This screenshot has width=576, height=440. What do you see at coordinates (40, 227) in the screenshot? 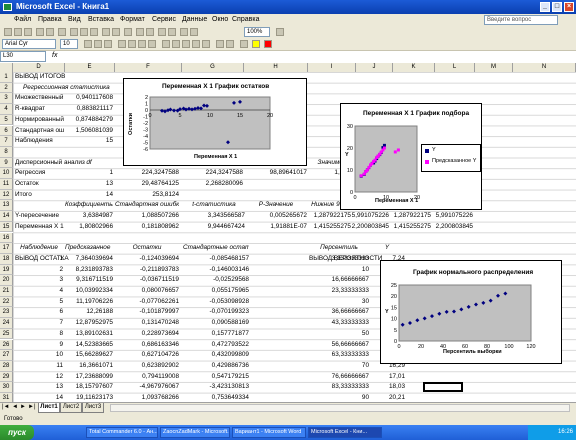
I see `coef-row-label: Переменная X 1` at bounding box center [40, 227].